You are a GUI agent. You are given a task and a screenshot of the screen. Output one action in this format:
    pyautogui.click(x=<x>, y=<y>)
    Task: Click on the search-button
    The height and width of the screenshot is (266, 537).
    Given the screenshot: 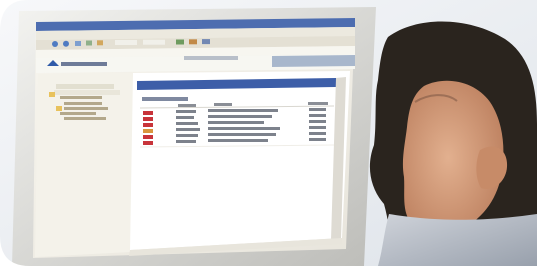 What is the action you would take?
    pyautogui.click(x=126, y=42)
    